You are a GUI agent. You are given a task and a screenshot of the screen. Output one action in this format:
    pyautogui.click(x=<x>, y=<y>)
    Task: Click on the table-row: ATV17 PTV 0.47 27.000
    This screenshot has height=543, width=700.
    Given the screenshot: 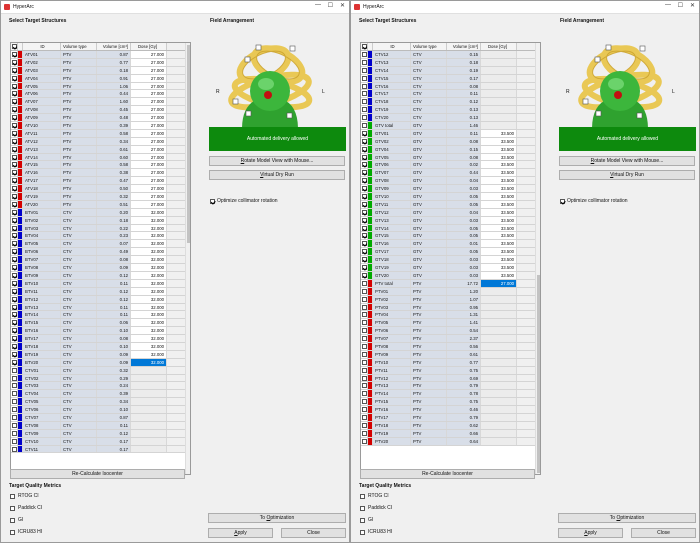 What is the action you would take?
    pyautogui.click(x=100, y=181)
    